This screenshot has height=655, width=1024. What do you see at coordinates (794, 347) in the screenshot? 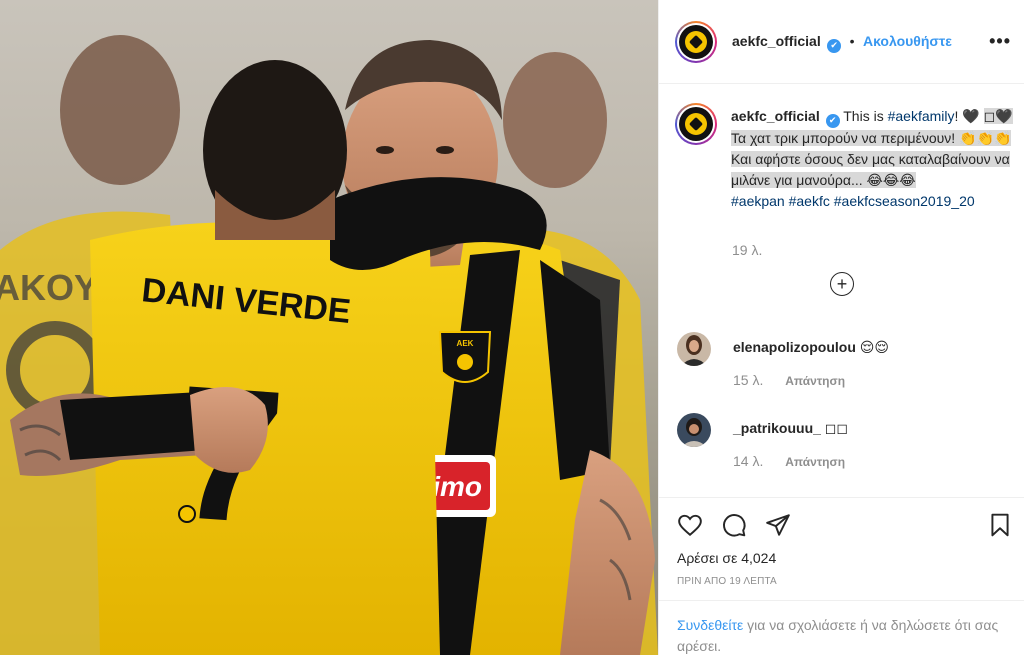
I see `comment-username: elenapolizopoulou` at bounding box center [794, 347].